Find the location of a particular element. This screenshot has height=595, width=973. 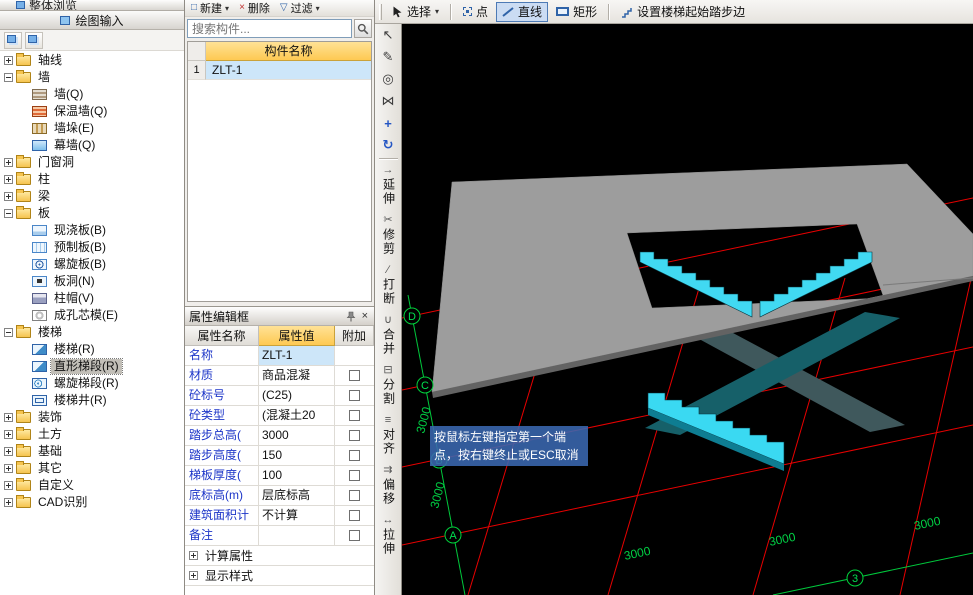

tree-item: 保温墙(Q) is located at coordinates (92, 111).